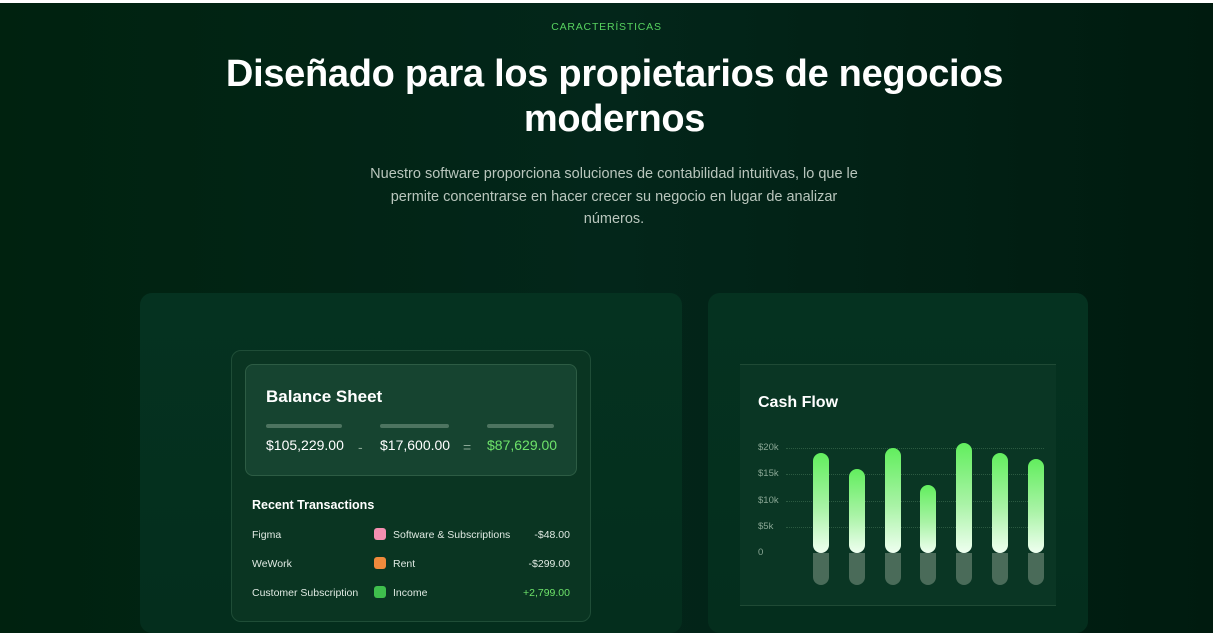  I want to click on equity-bar, so click(520, 426).